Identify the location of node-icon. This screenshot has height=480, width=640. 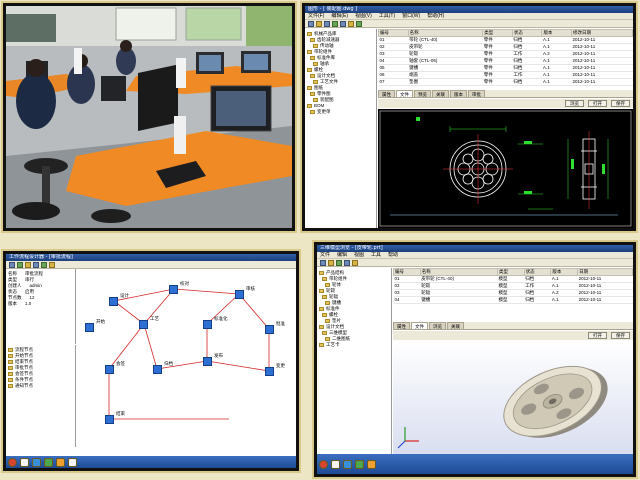
(20, 265).